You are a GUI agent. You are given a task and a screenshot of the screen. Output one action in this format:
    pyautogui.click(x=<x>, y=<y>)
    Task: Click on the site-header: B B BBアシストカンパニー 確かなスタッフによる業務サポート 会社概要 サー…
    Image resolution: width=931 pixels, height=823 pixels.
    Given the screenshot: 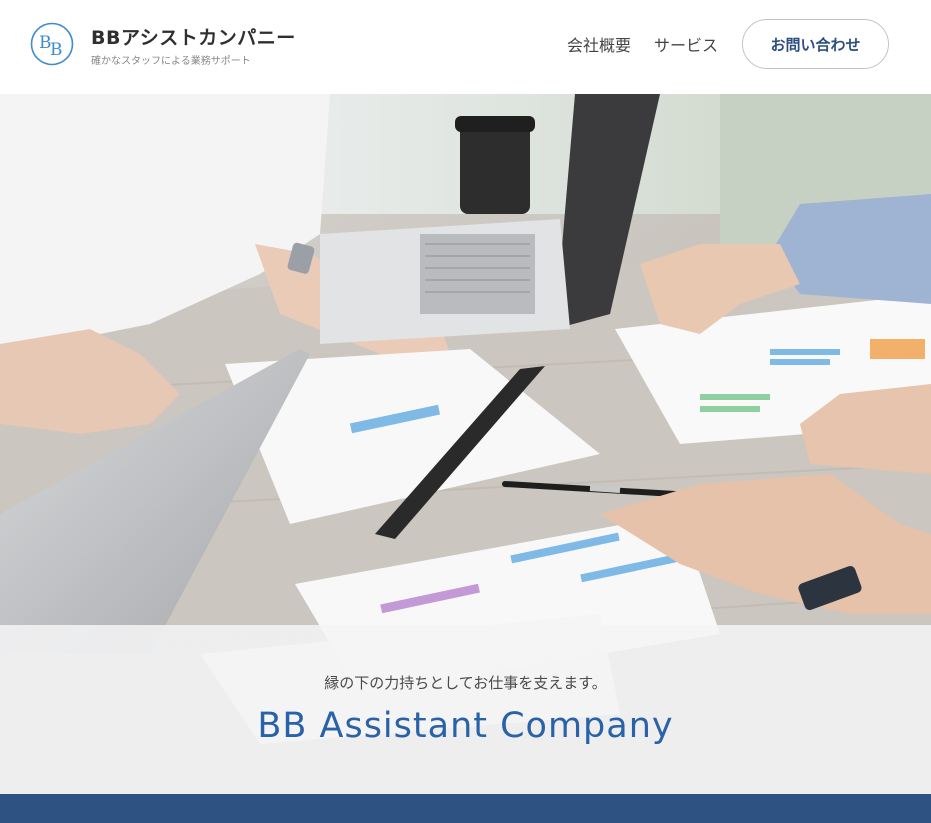 What is the action you would take?
    pyautogui.click(x=465, y=47)
    